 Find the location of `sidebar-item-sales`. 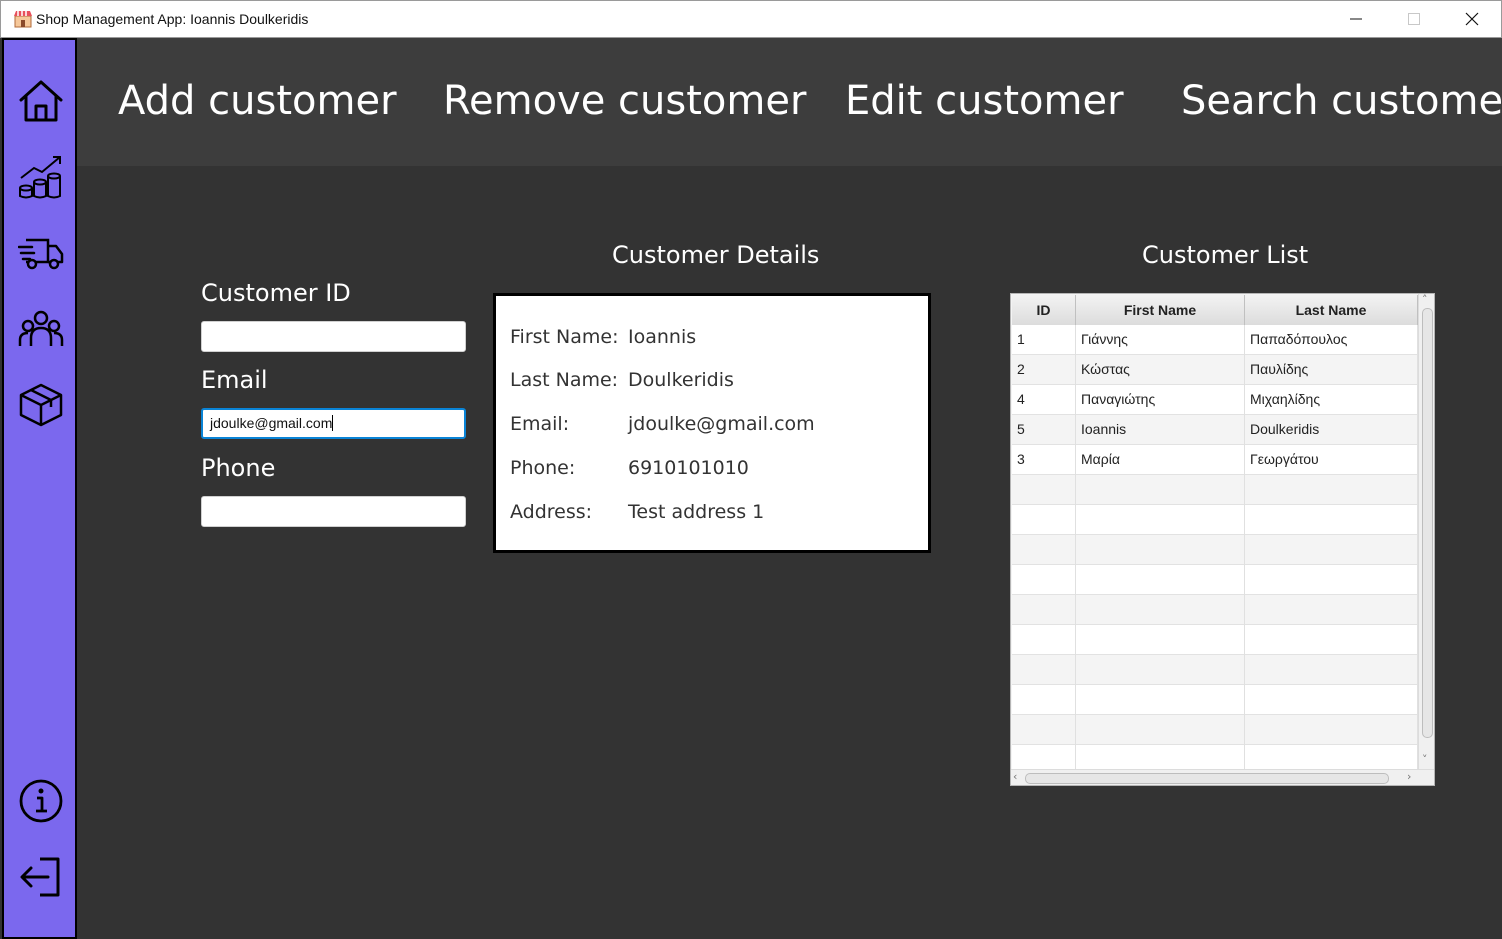

sidebar-item-sales is located at coordinates (41, 177).